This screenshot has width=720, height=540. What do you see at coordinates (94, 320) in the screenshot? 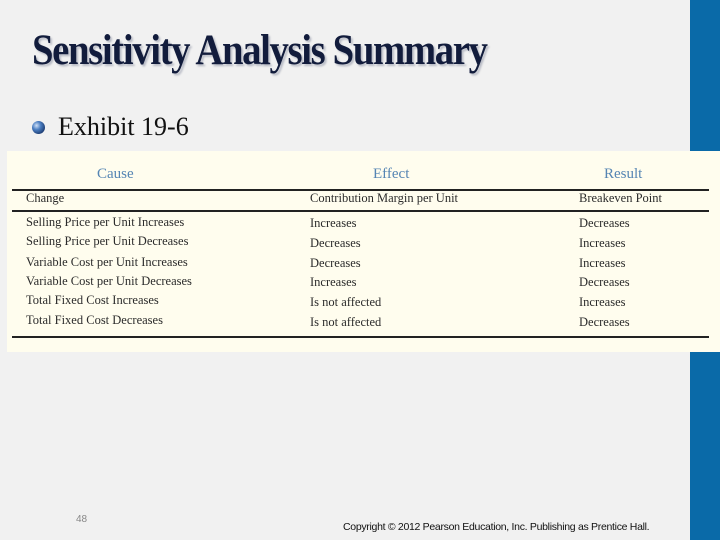
I see `cell-cause: Total Fixed Cost Decreases` at bounding box center [94, 320].